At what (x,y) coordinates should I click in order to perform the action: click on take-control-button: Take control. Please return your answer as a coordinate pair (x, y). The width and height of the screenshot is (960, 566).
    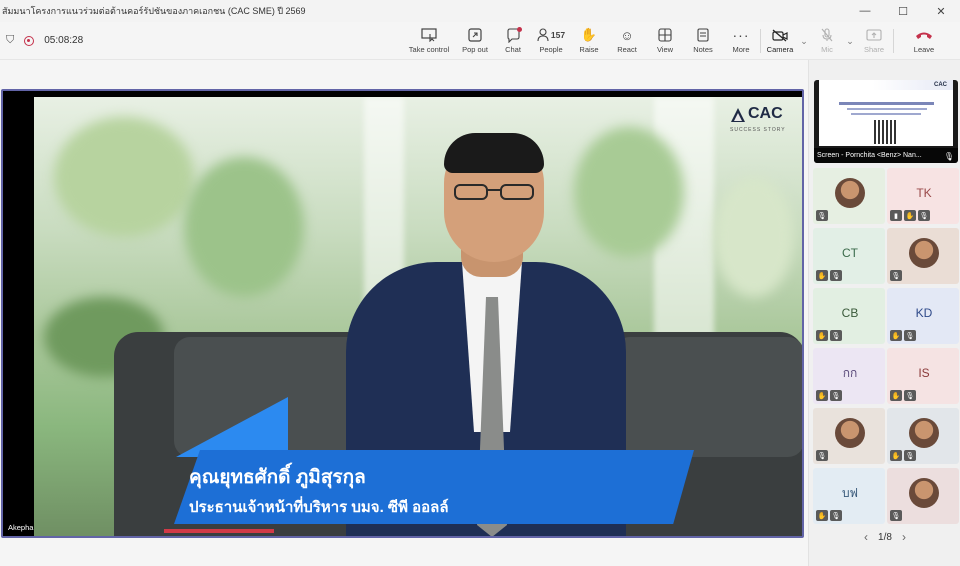
    Looking at the image, I should click on (429, 41).